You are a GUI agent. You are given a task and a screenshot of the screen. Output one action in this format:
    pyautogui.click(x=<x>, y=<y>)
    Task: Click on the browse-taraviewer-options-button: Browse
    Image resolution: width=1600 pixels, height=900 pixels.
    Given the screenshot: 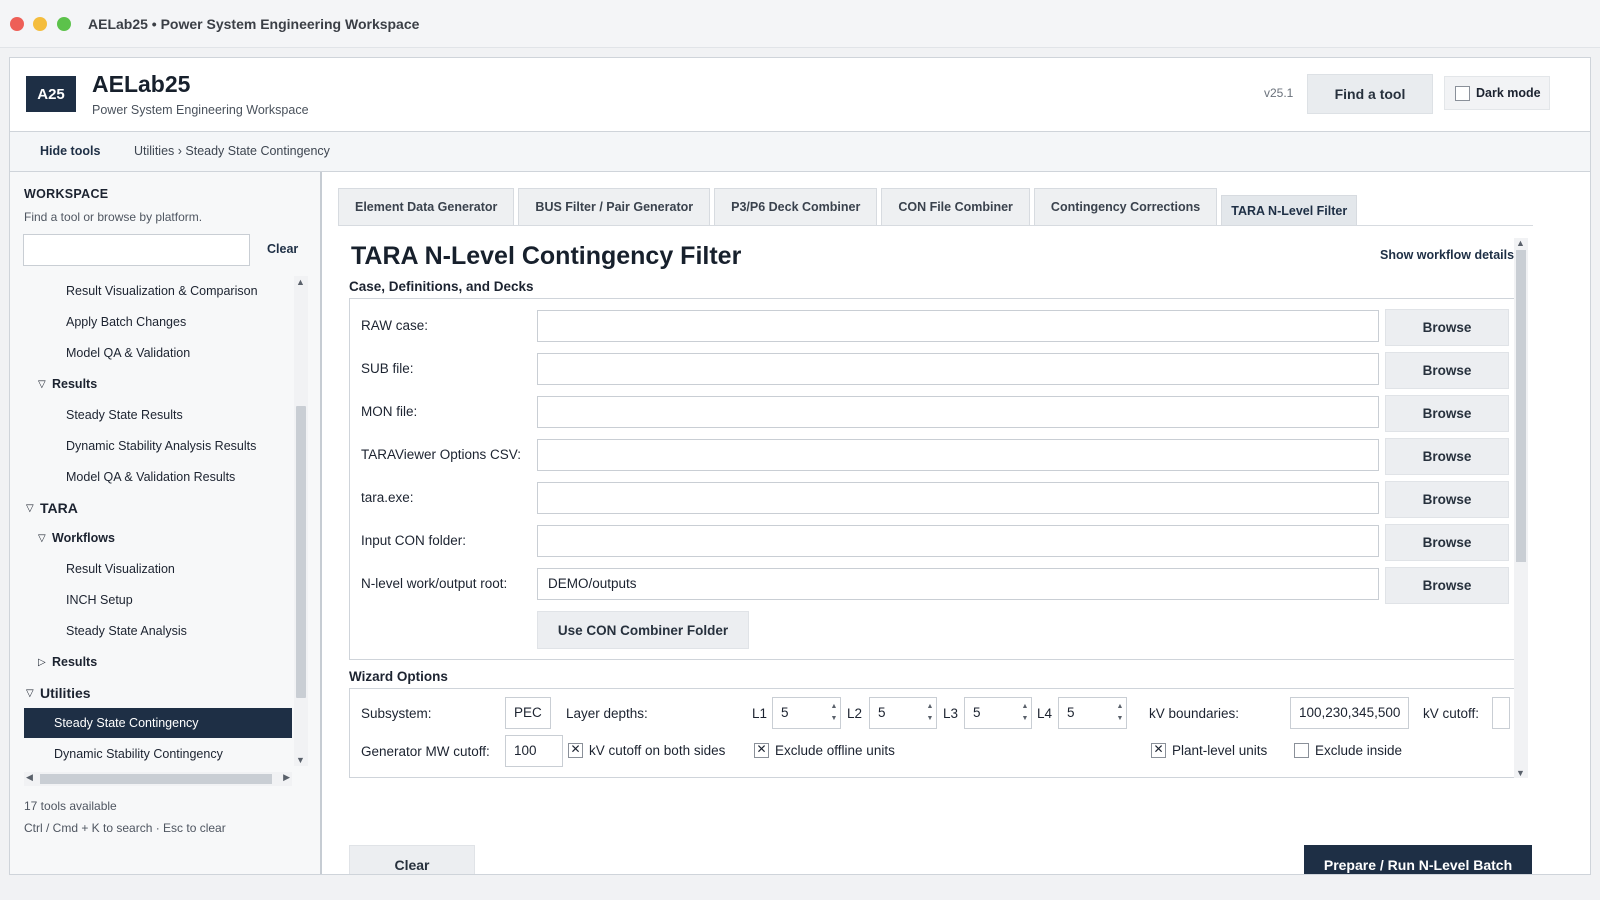 What is the action you would take?
    pyautogui.click(x=1447, y=456)
    